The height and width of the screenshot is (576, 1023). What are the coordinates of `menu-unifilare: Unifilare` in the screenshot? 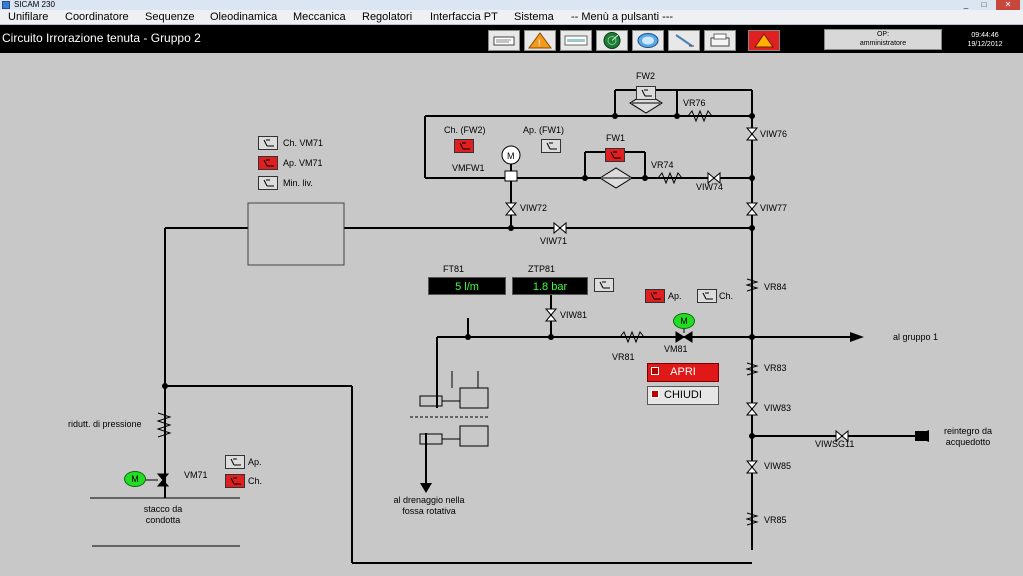 It's located at (28, 17).